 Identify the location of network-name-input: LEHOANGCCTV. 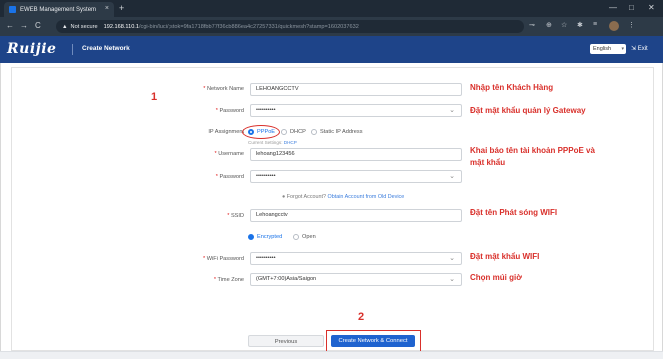
(356, 89).